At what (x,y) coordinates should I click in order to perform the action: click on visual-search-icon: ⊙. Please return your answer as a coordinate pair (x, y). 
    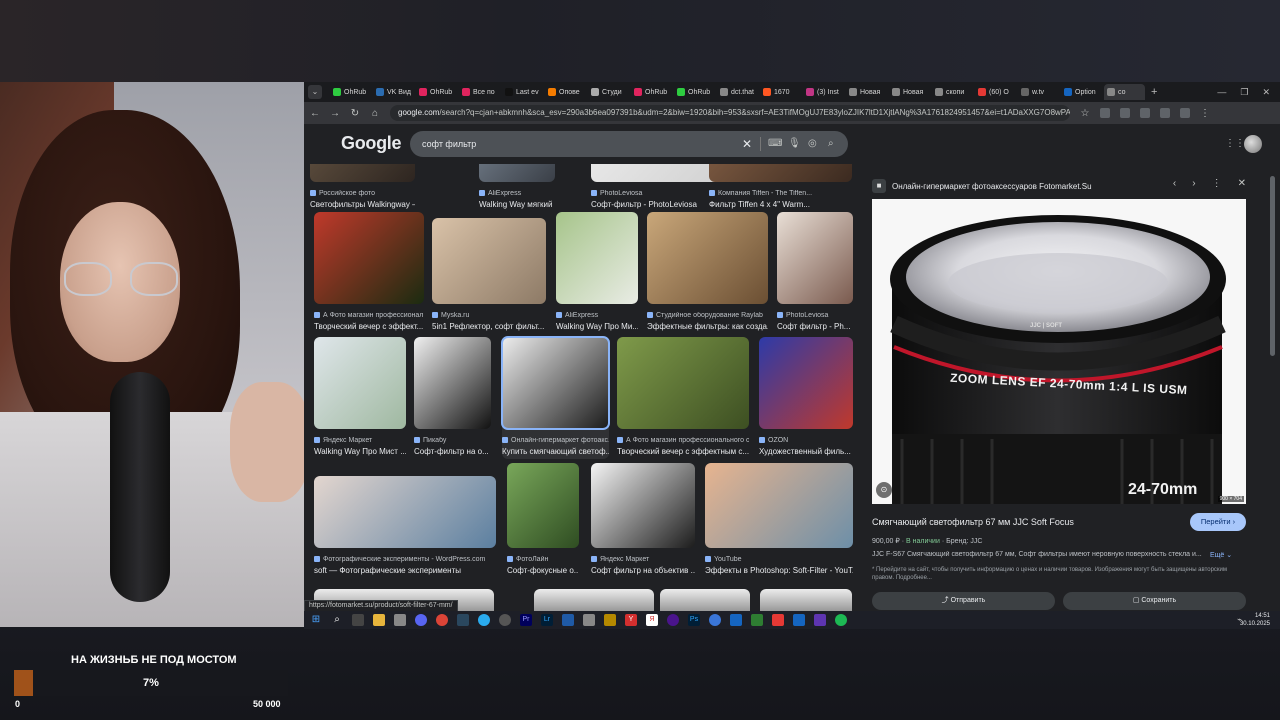
    Looking at the image, I should click on (884, 490).